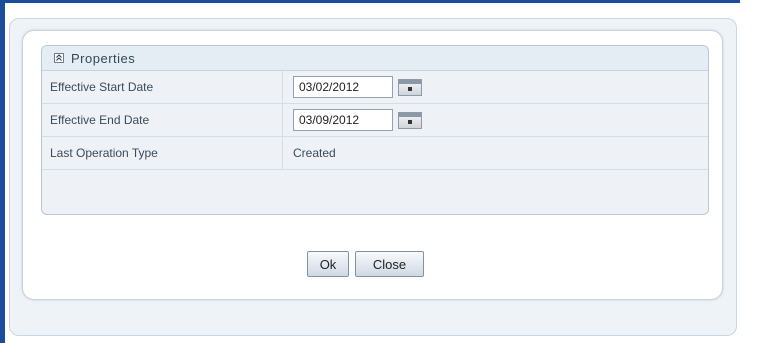  I want to click on button-bar: Ok Close, so click(365, 264).